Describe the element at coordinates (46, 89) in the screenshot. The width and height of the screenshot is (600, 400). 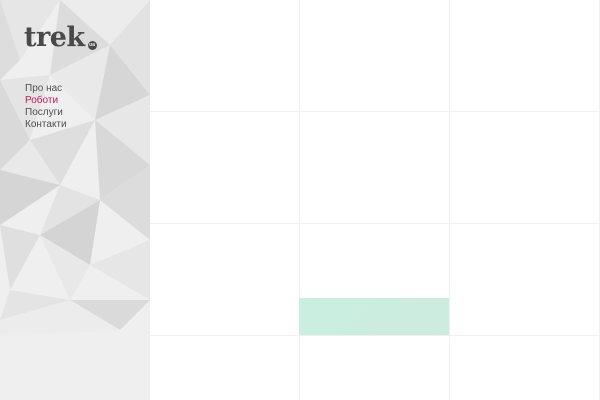
I see `nav-item-about: Про нас` at that location.